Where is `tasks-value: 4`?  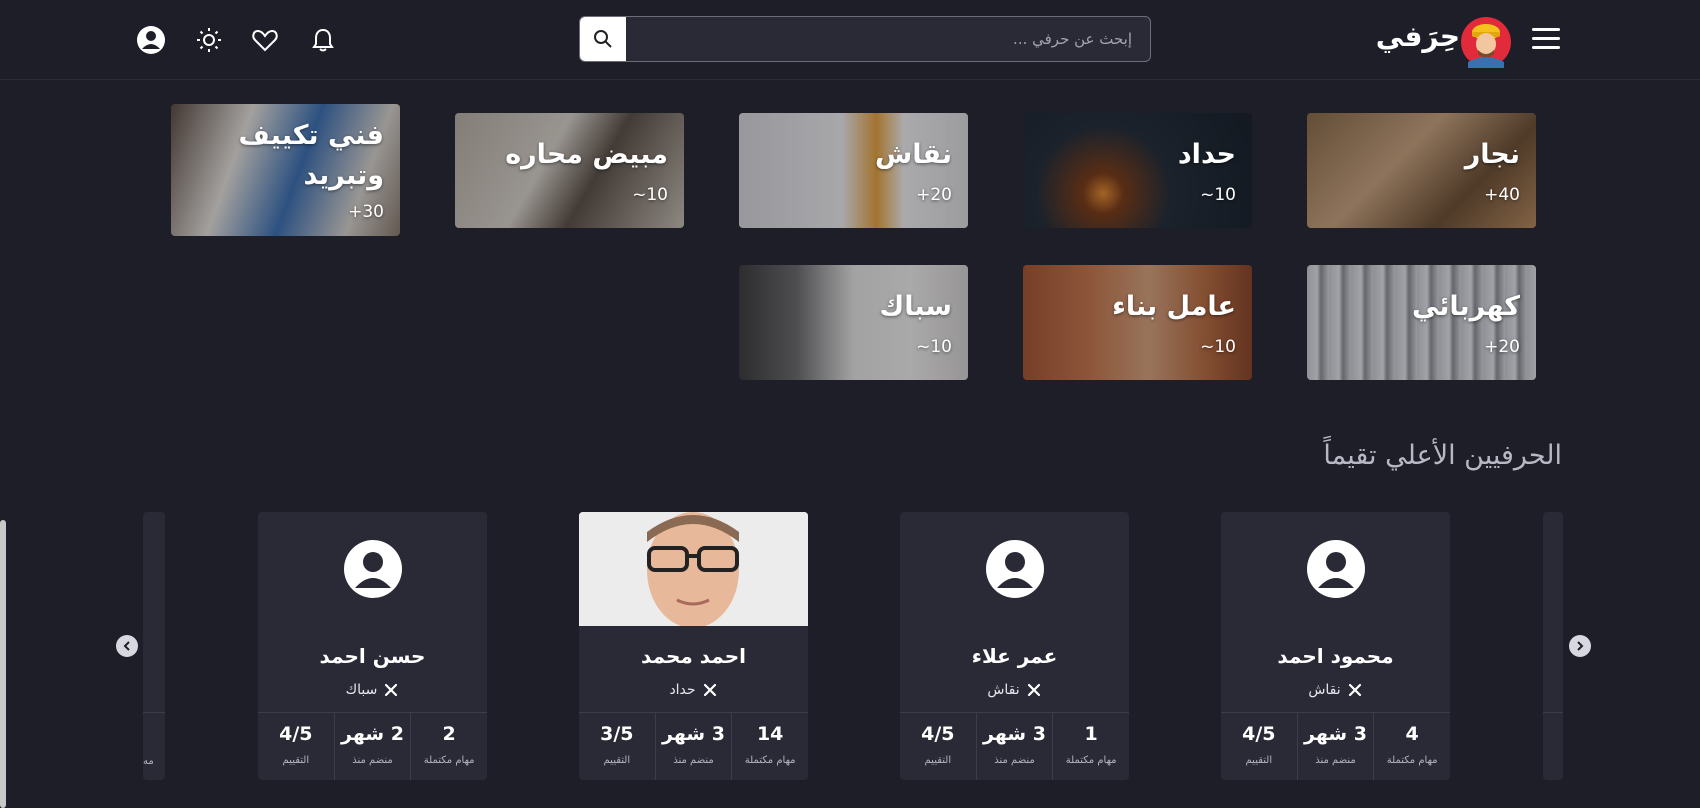
tasks-value: 4 is located at coordinates (1412, 734).